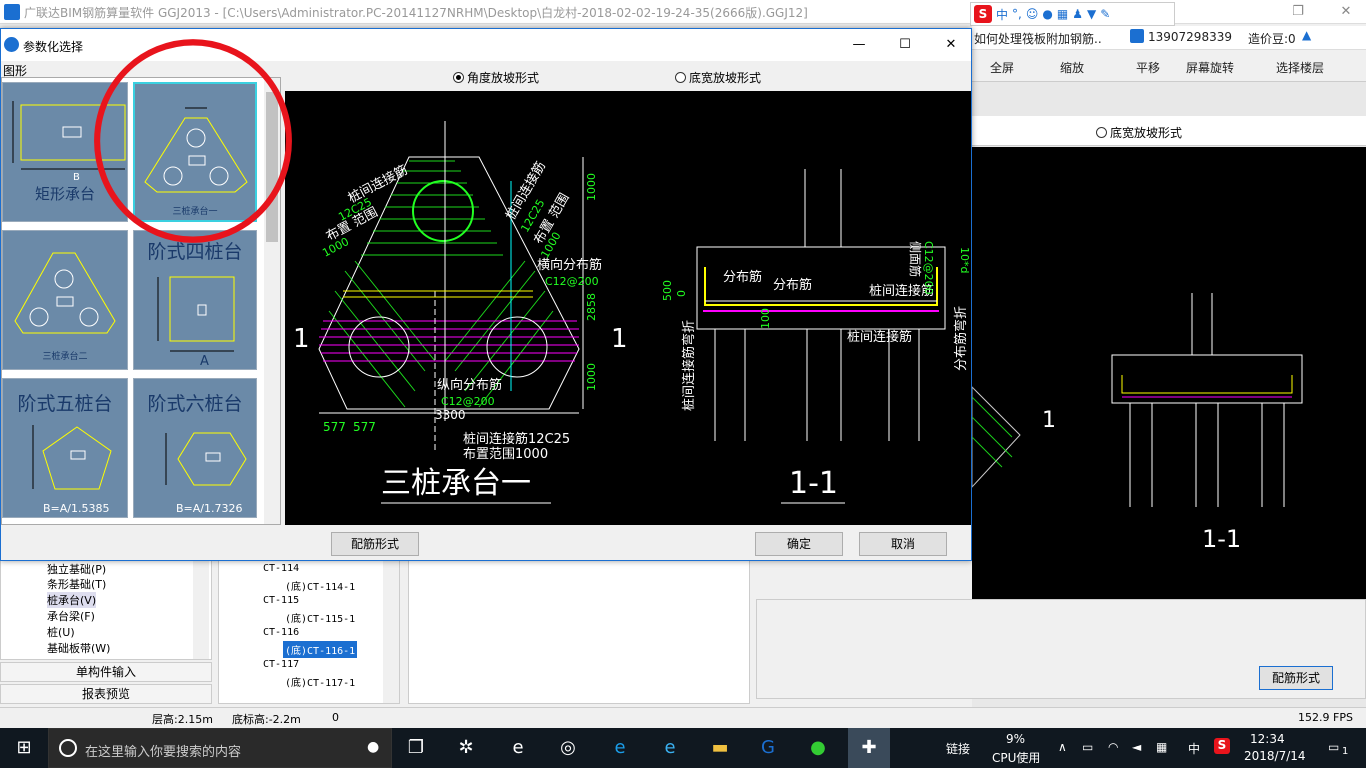  What do you see at coordinates (375, 544) in the screenshot?
I see `rebar-form-button: 配筋形式` at bounding box center [375, 544].